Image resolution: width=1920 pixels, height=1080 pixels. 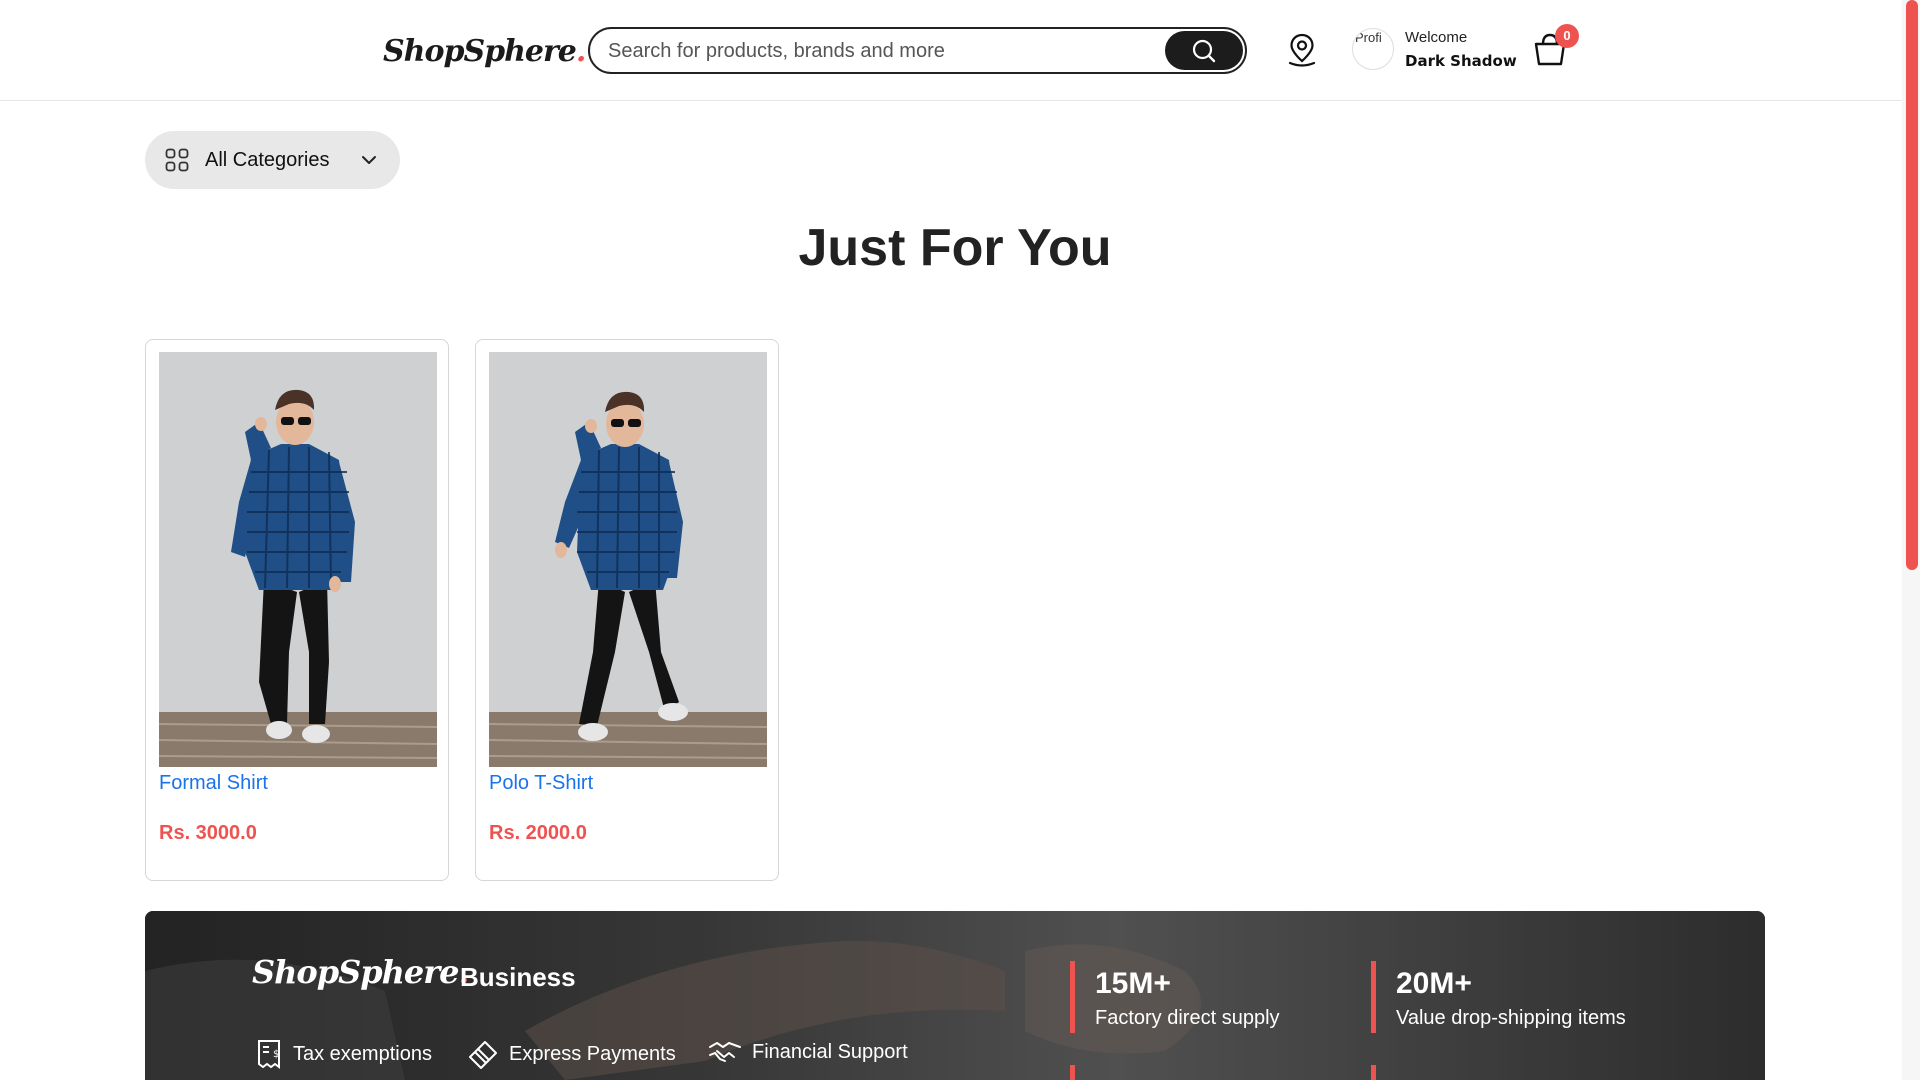 What do you see at coordinates (830, 1051) in the screenshot?
I see `feature-label: Financial Support` at bounding box center [830, 1051].